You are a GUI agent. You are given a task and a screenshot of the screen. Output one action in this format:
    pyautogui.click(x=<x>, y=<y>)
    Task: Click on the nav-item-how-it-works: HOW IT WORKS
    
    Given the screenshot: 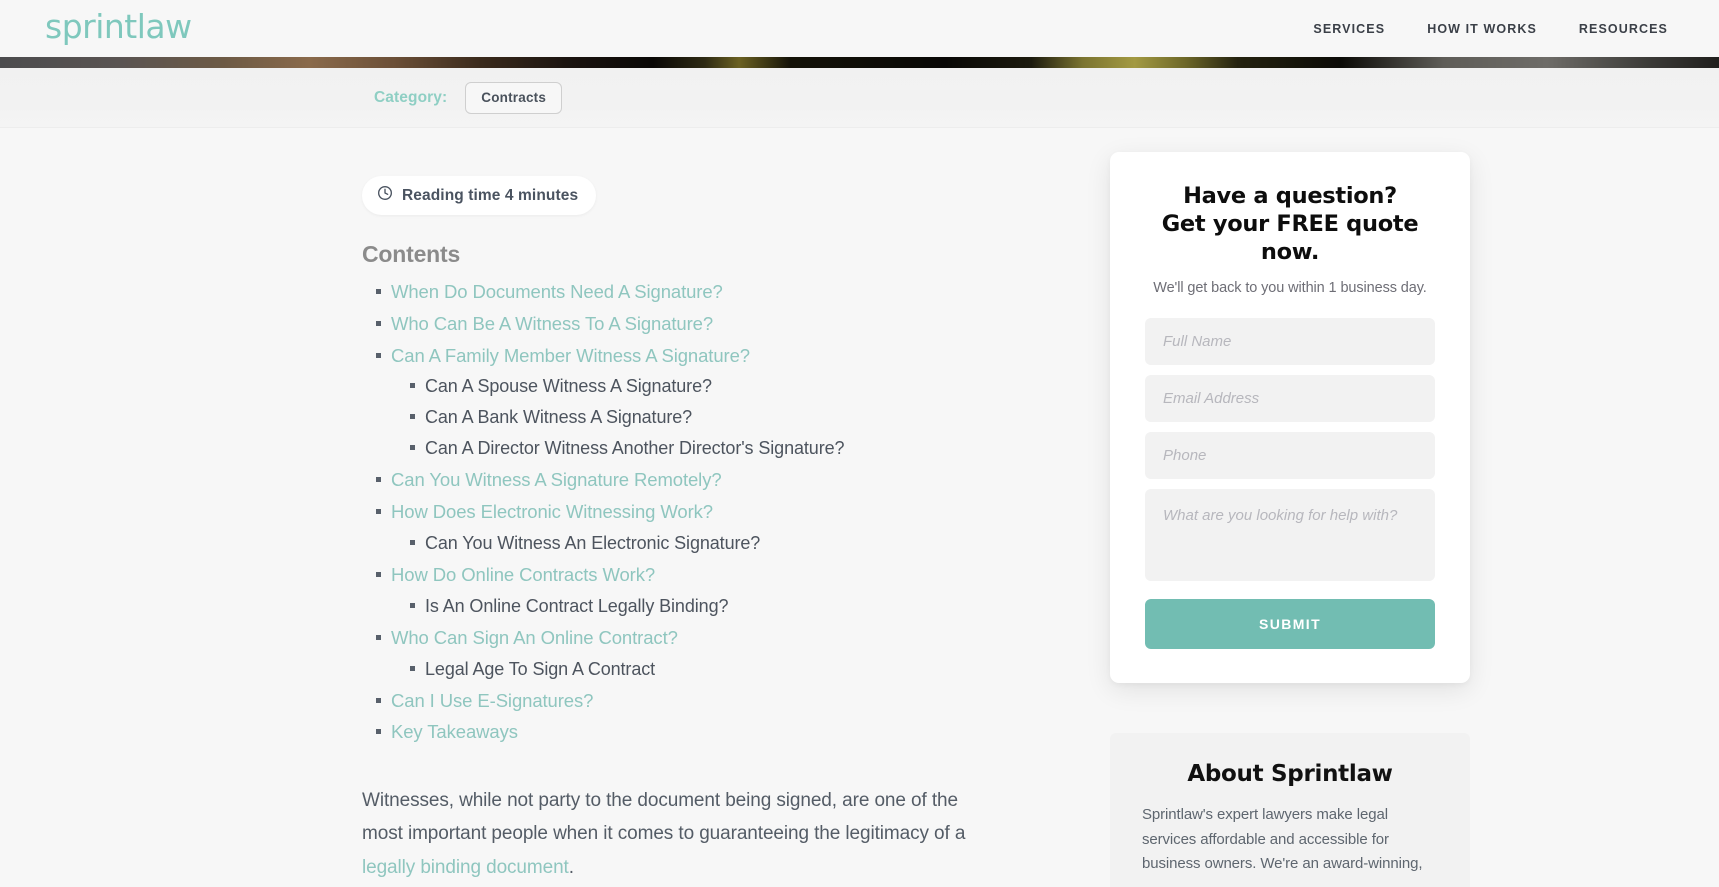 What is the action you would take?
    pyautogui.click(x=1482, y=29)
    